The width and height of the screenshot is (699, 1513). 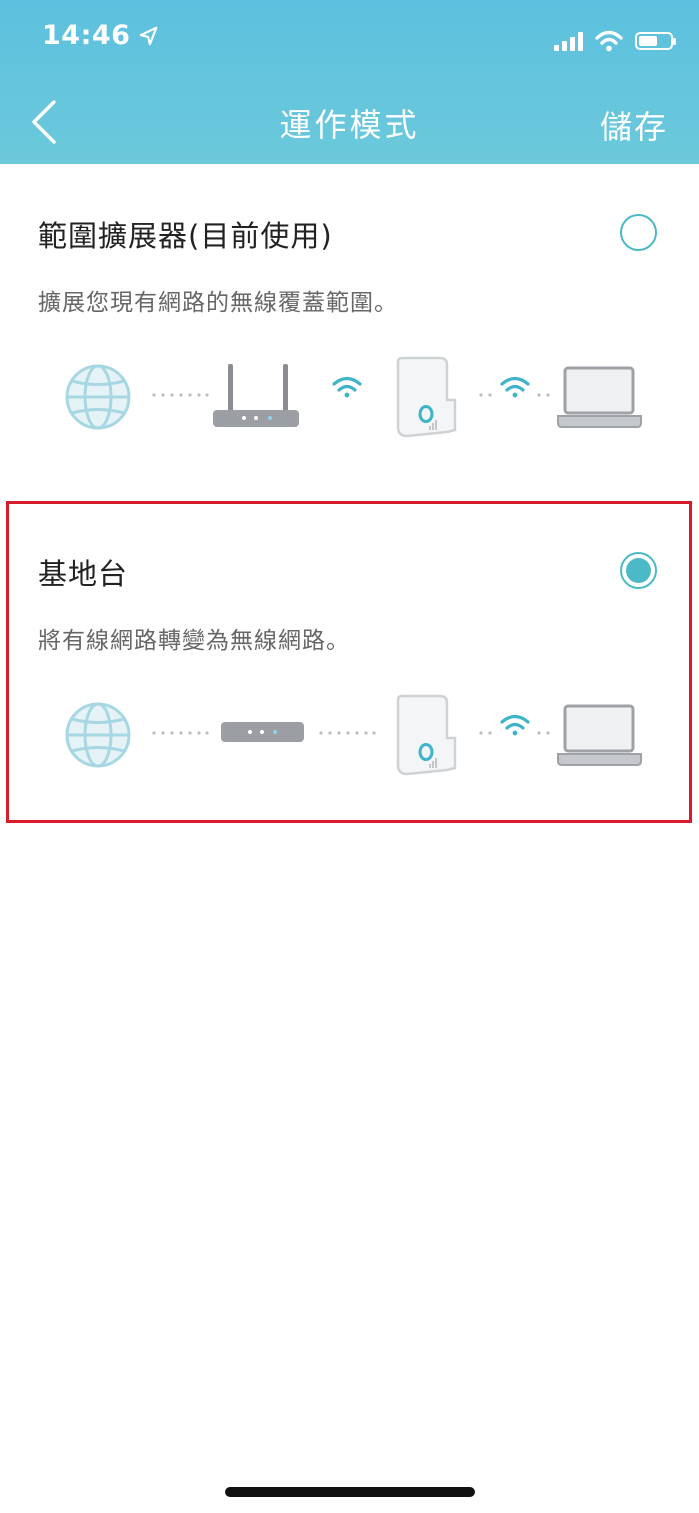 I want to click on radio-range-extender, so click(x=638, y=232).